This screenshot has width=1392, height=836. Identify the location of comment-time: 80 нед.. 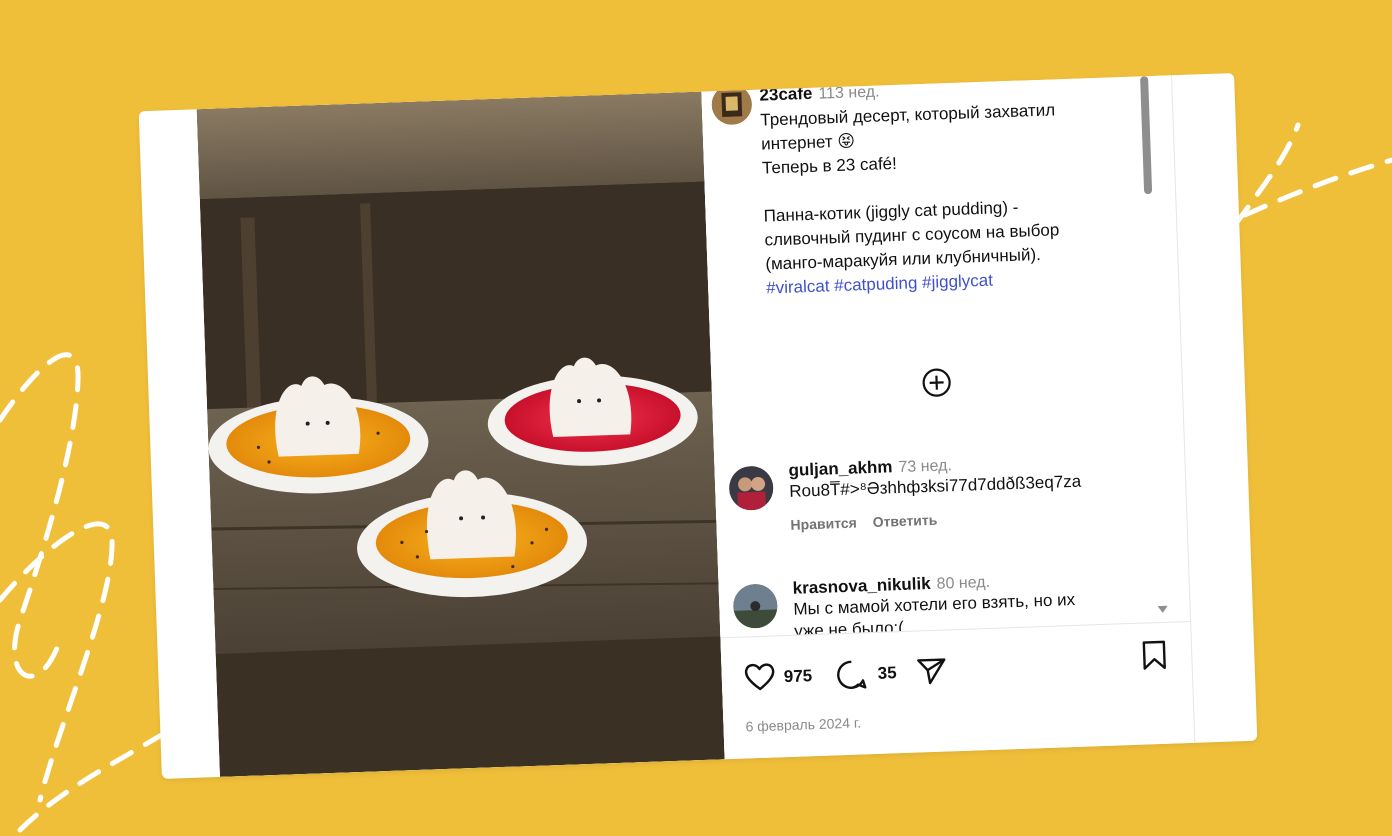
(963, 583).